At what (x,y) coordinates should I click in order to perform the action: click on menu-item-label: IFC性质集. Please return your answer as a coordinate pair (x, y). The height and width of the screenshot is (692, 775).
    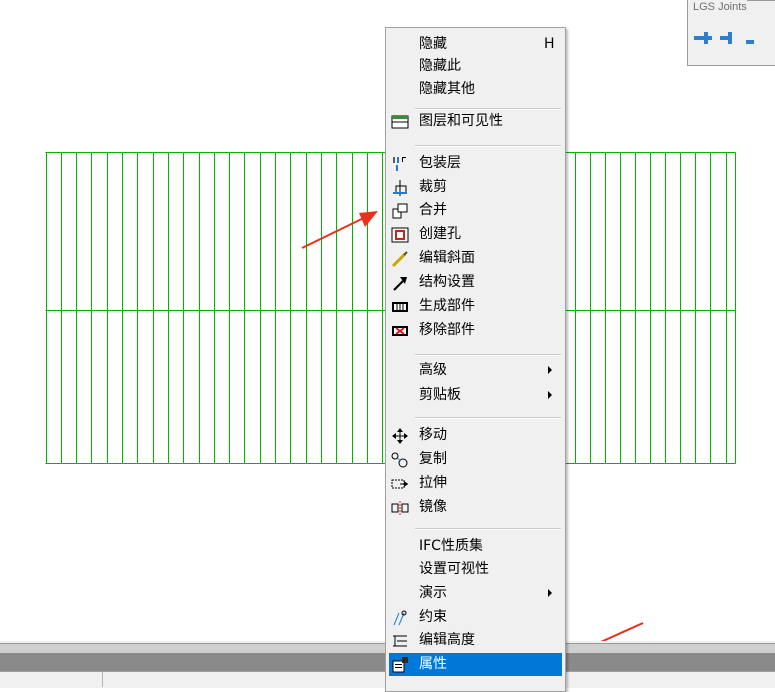
    Looking at the image, I should click on (451, 546).